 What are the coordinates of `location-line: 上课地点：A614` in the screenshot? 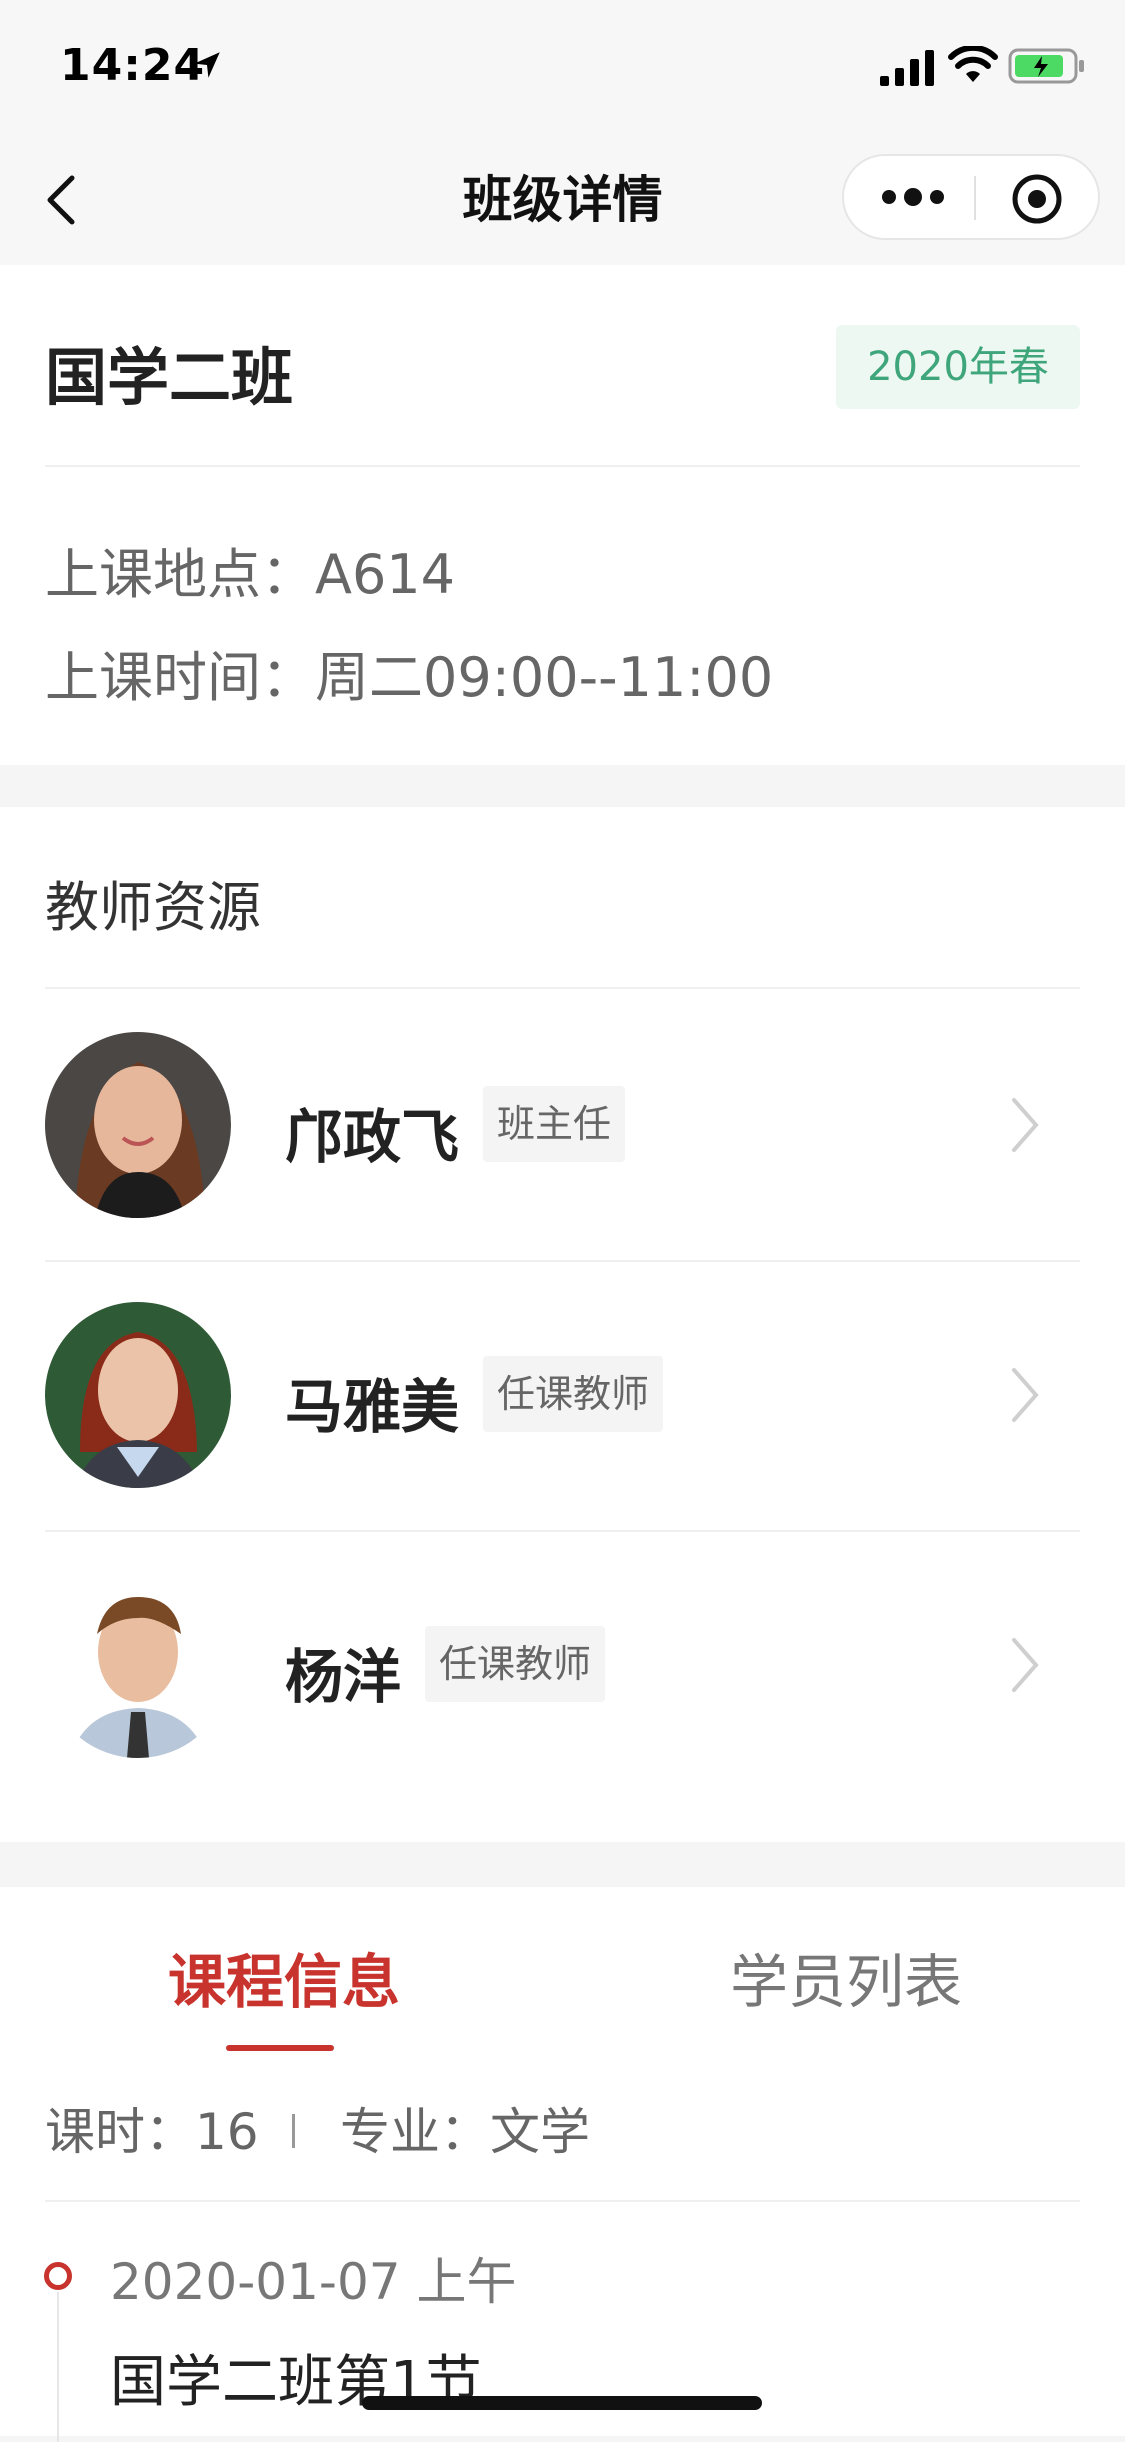 It's located at (250, 569).